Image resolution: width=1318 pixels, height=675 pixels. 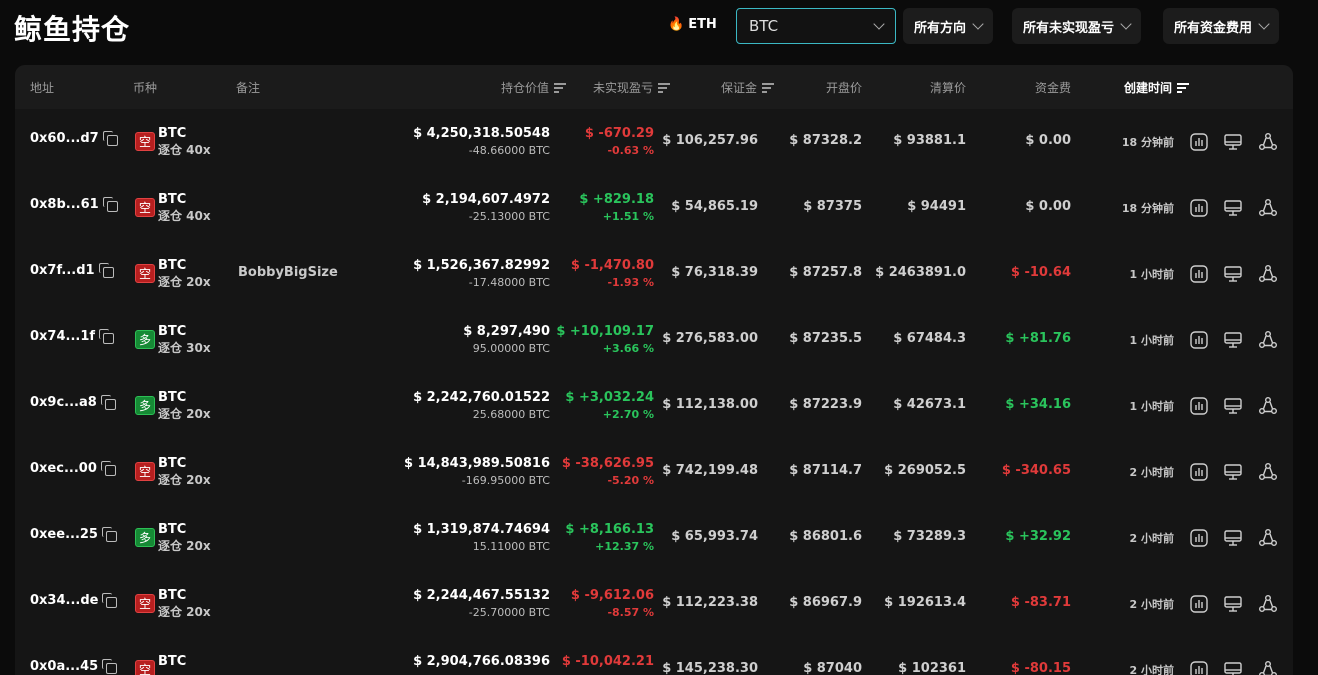 I want to click on address-cell: 0xee...25, so click(x=73, y=534).